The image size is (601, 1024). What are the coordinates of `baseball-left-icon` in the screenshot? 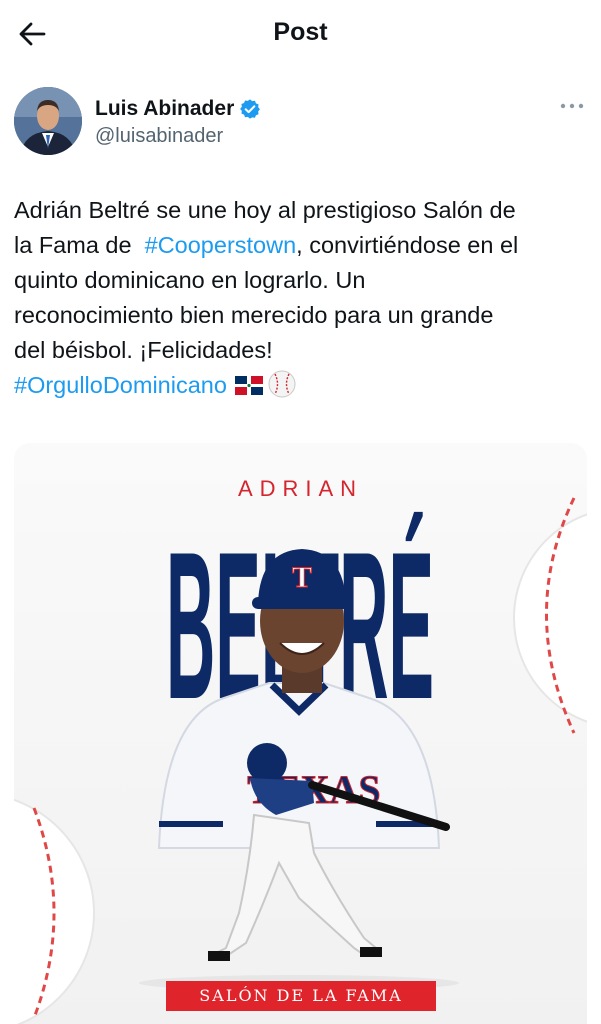 It's located at (54, 911).